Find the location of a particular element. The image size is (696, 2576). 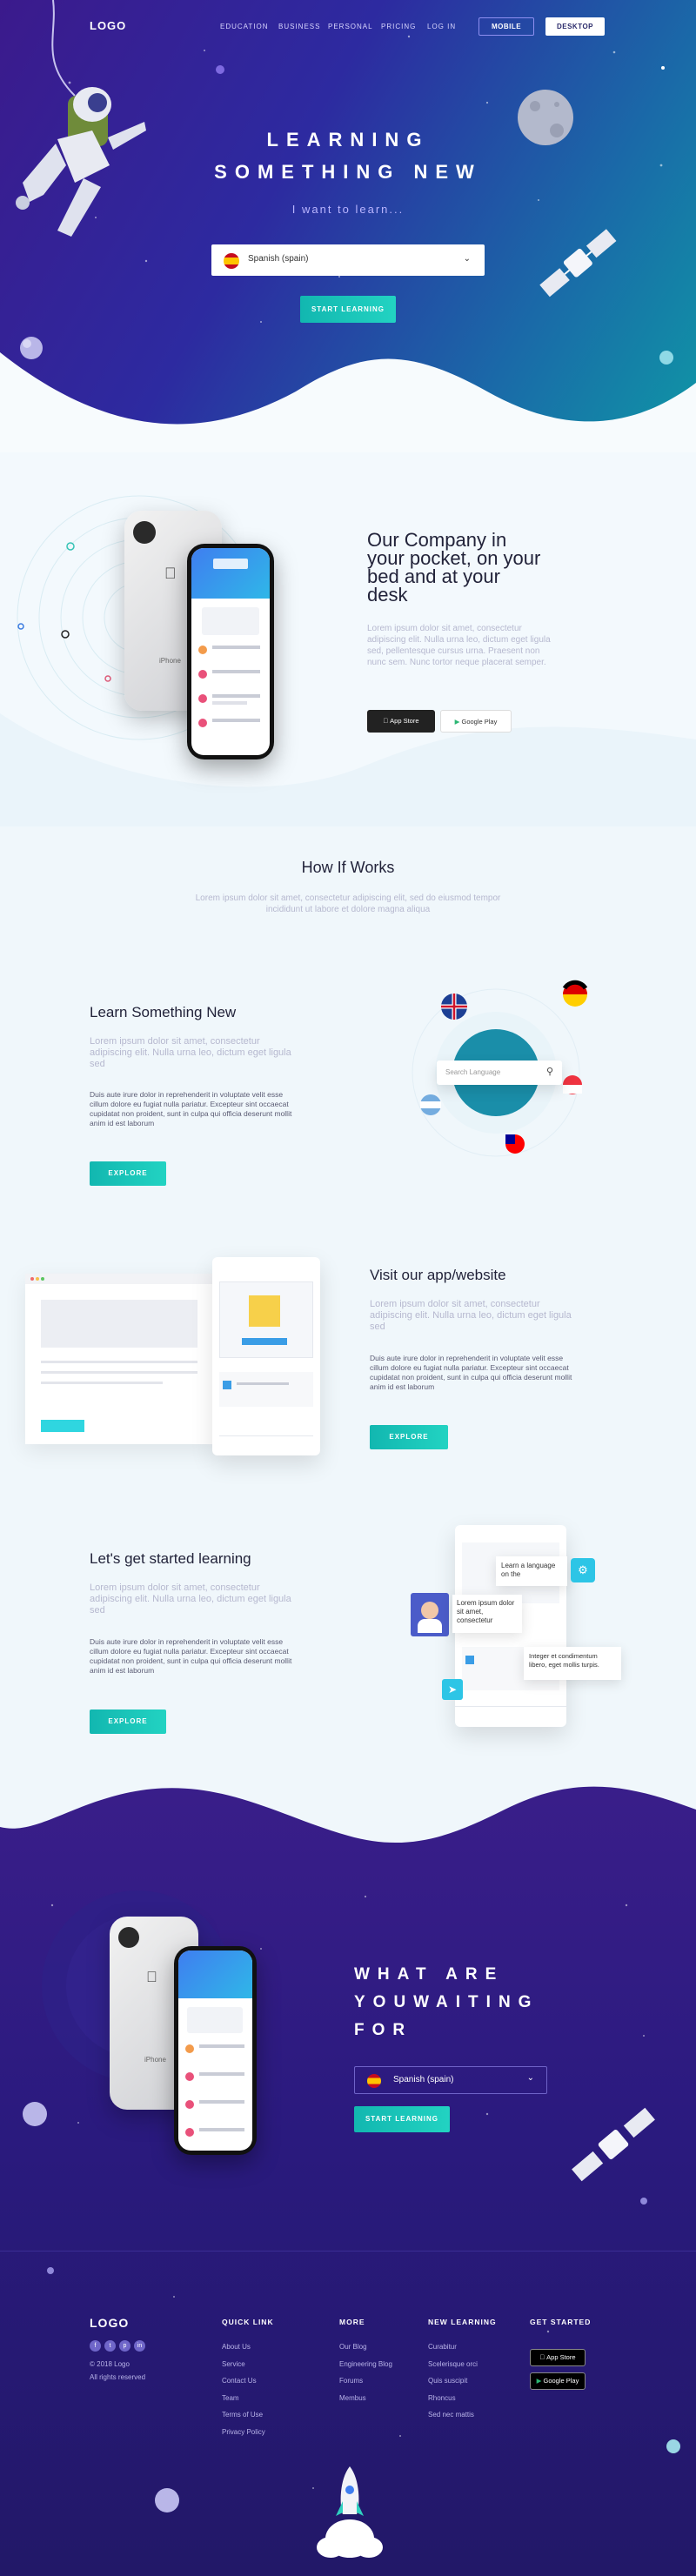

nav-business: BUSINESS is located at coordinates (299, 26).